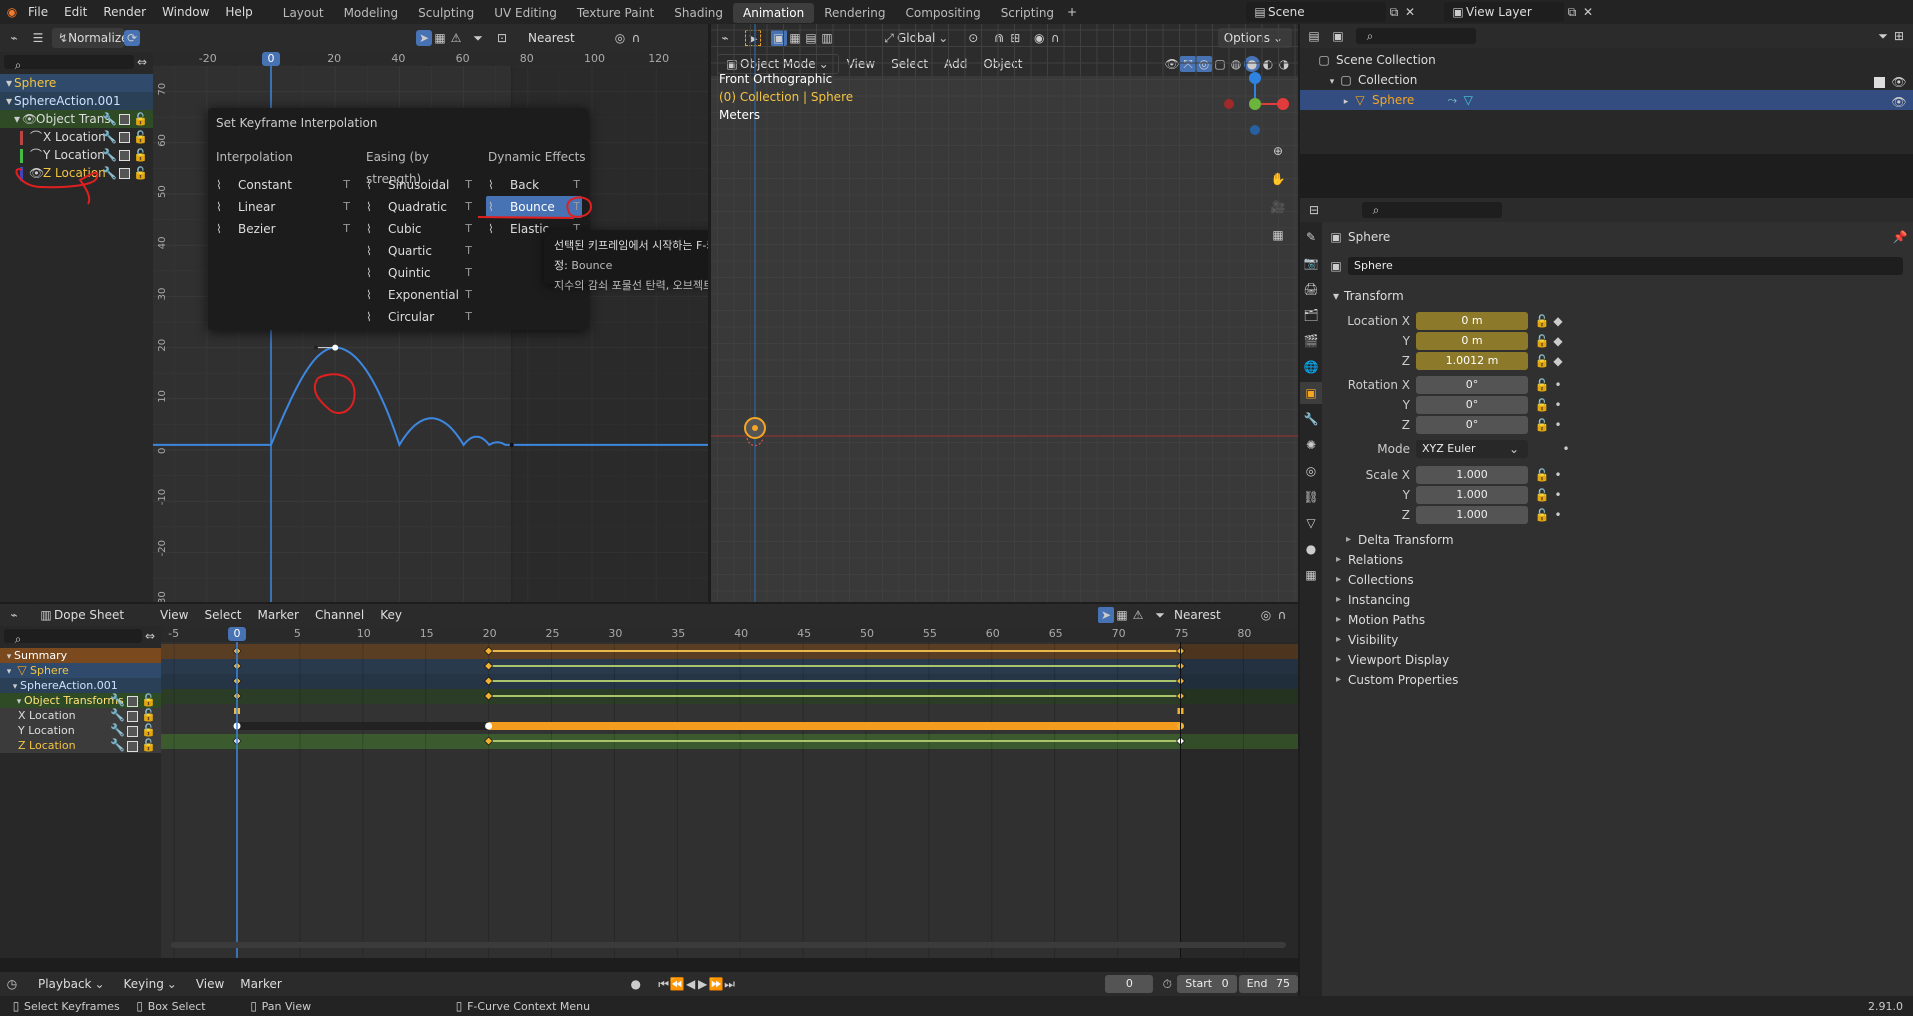 The width and height of the screenshot is (1913, 1016). Describe the element at coordinates (1278, 179) in the screenshot. I see `pan-hand-icon: ✋` at that location.